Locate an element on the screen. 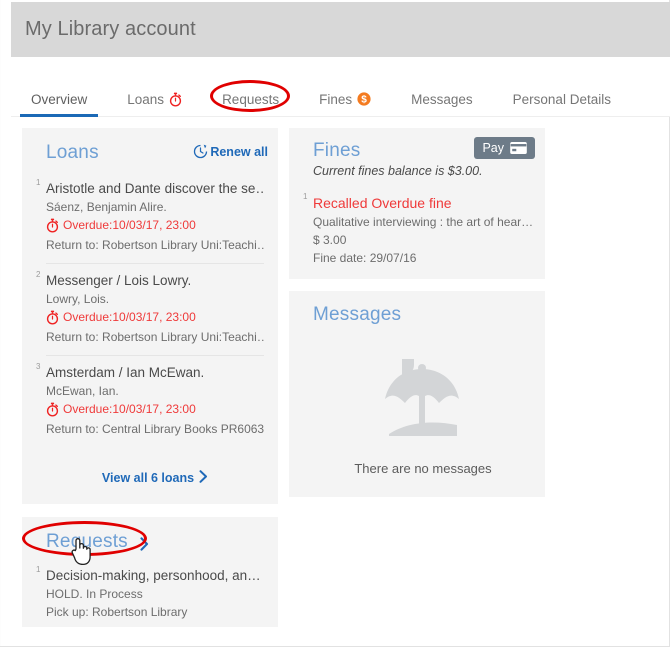 The height and width of the screenshot is (647, 670). fines-balance-text: Current fines balance is $3.00. is located at coordinates (398, 171).